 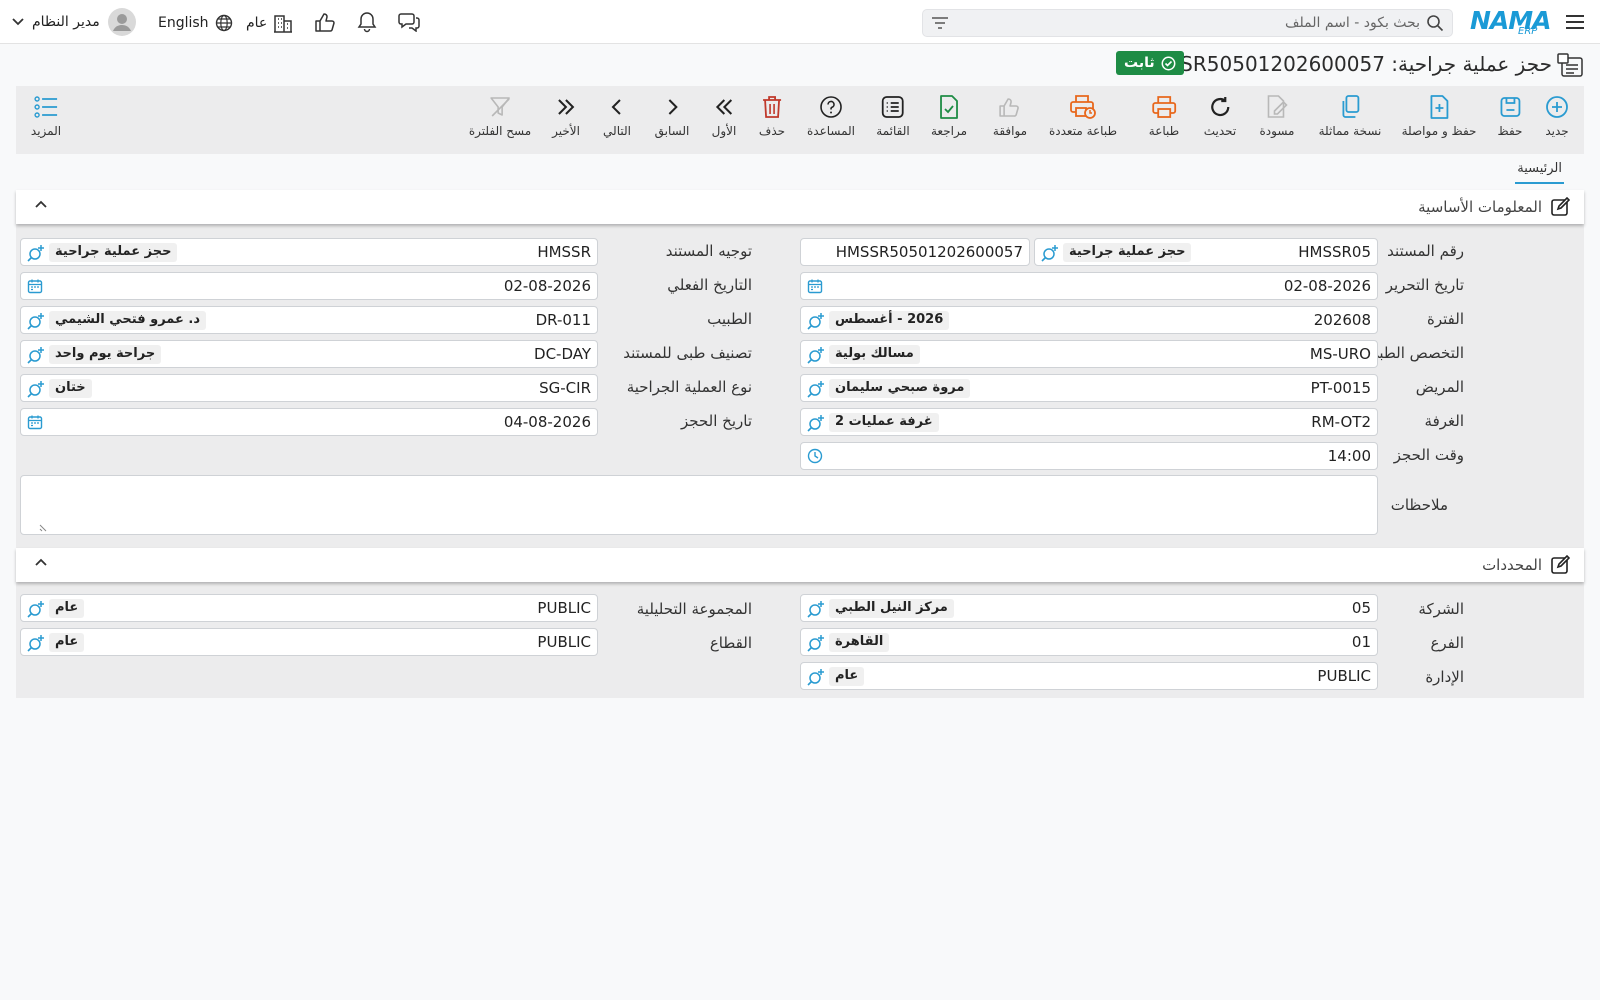 I want to click on period-label: الفترة, so click(x=1445, y=319).